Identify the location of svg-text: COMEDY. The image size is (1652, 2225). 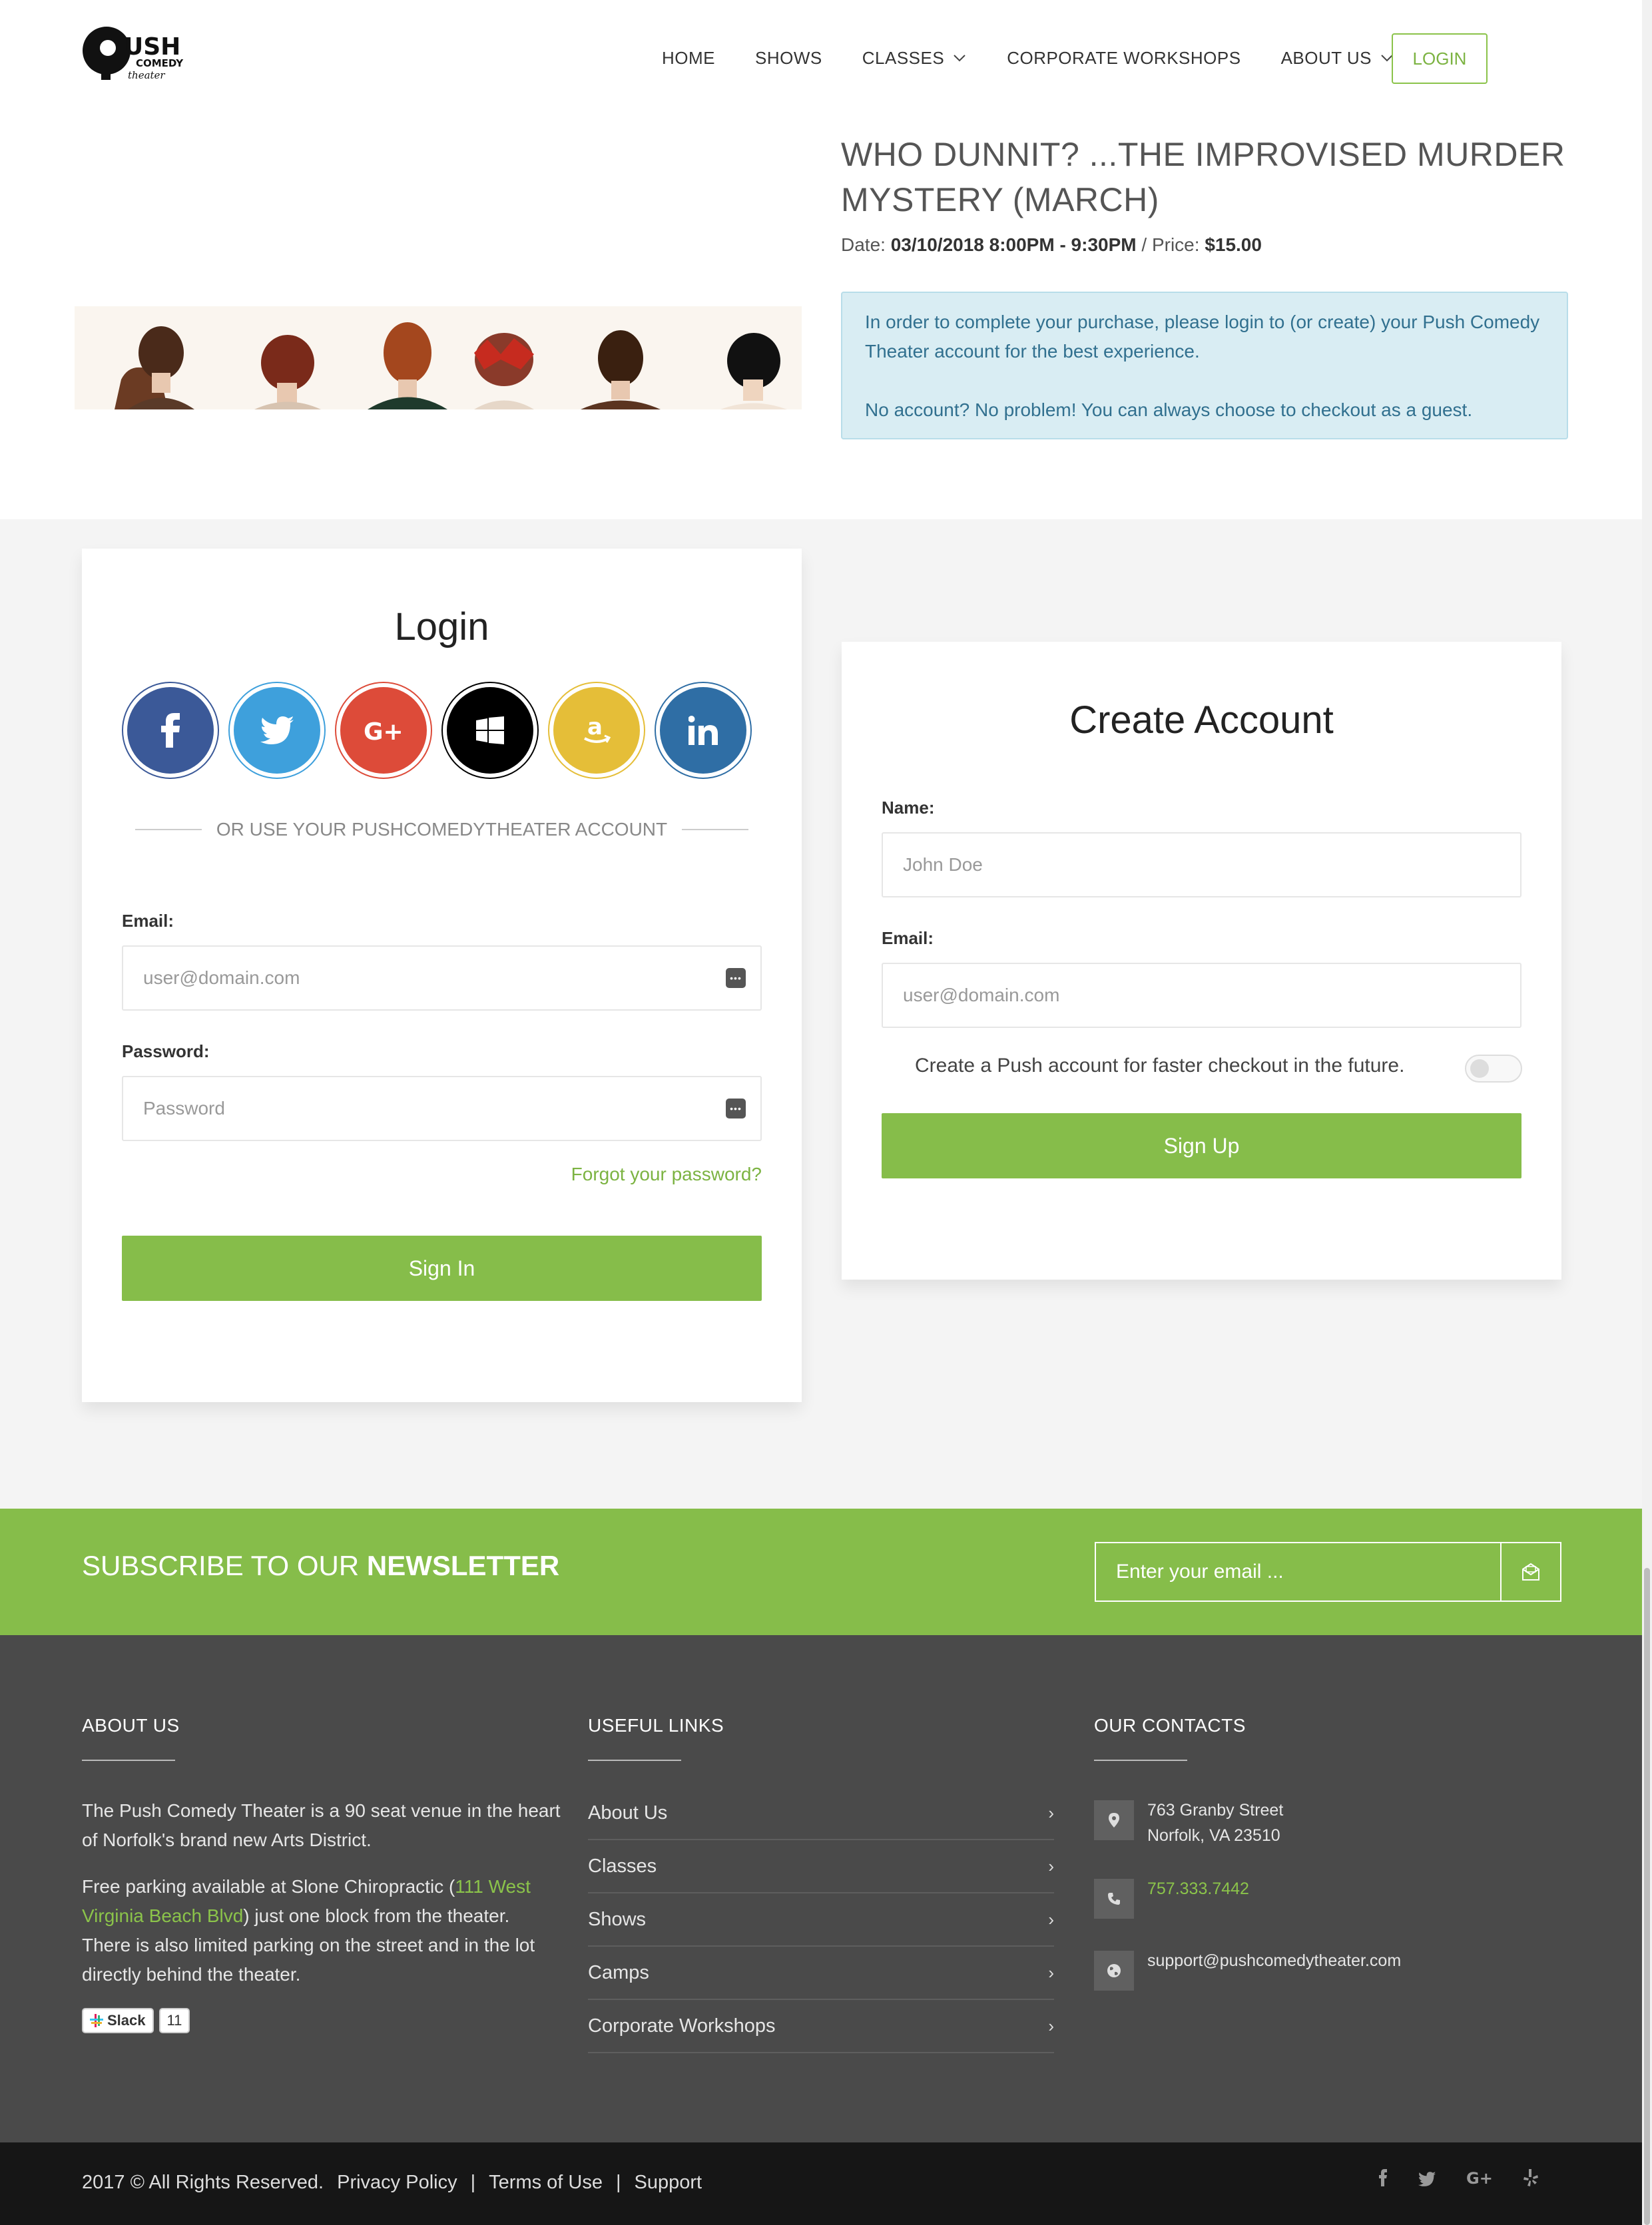
(160, 63).